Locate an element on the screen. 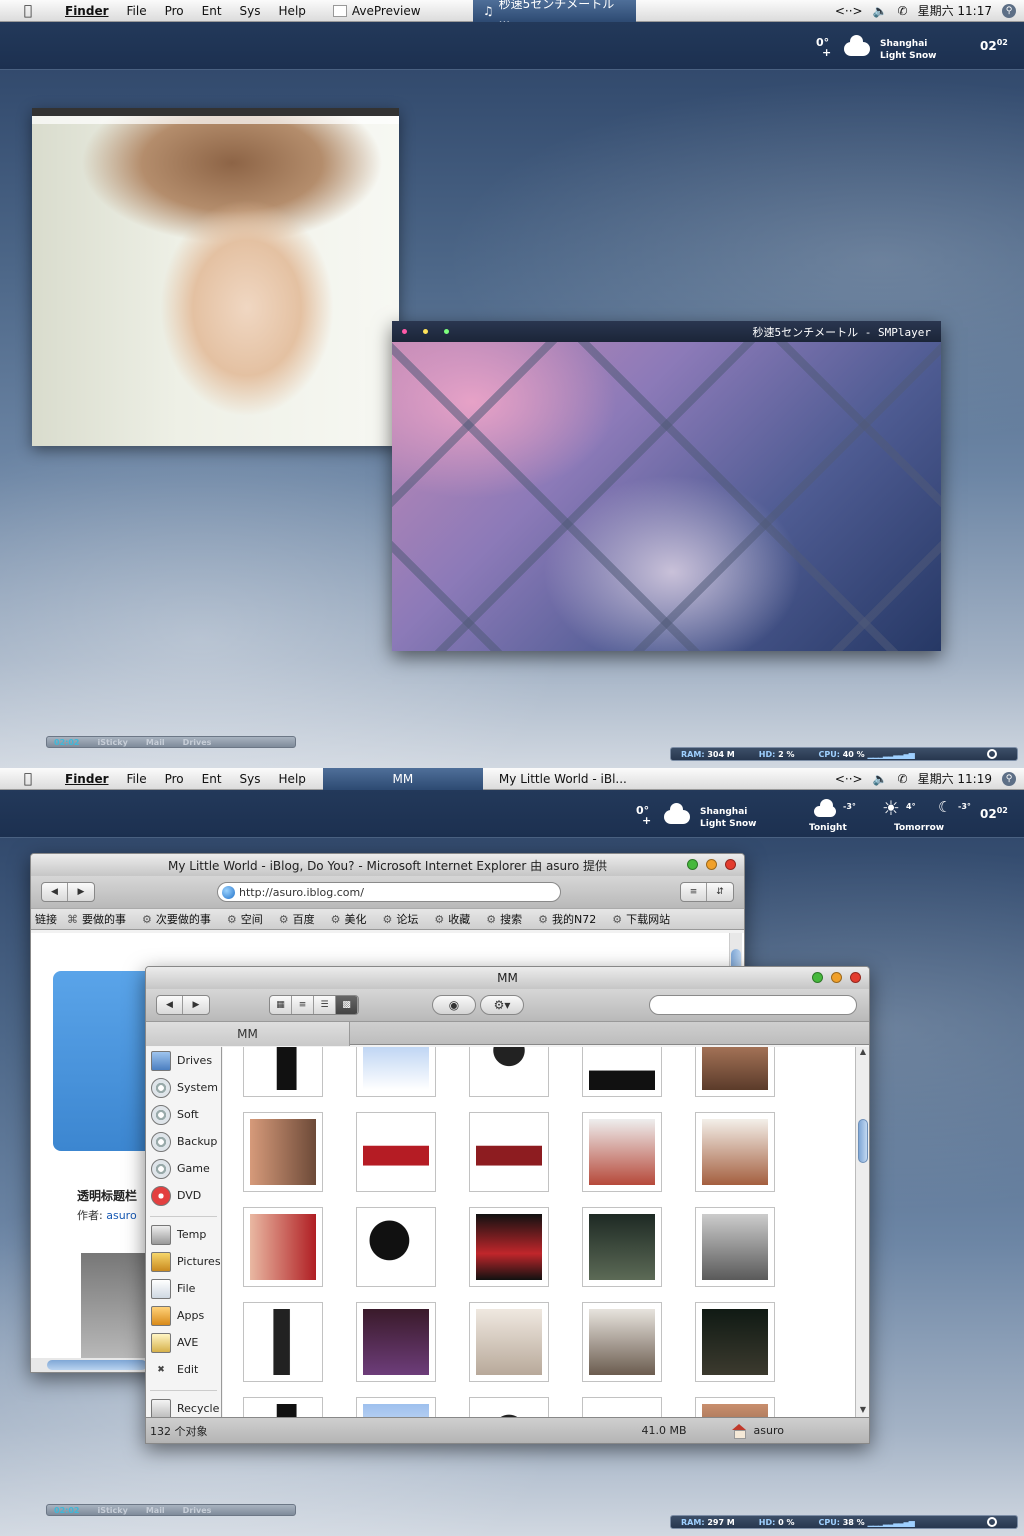  ie-horizontal-scrollbar is located at coordinates (96, 1365).